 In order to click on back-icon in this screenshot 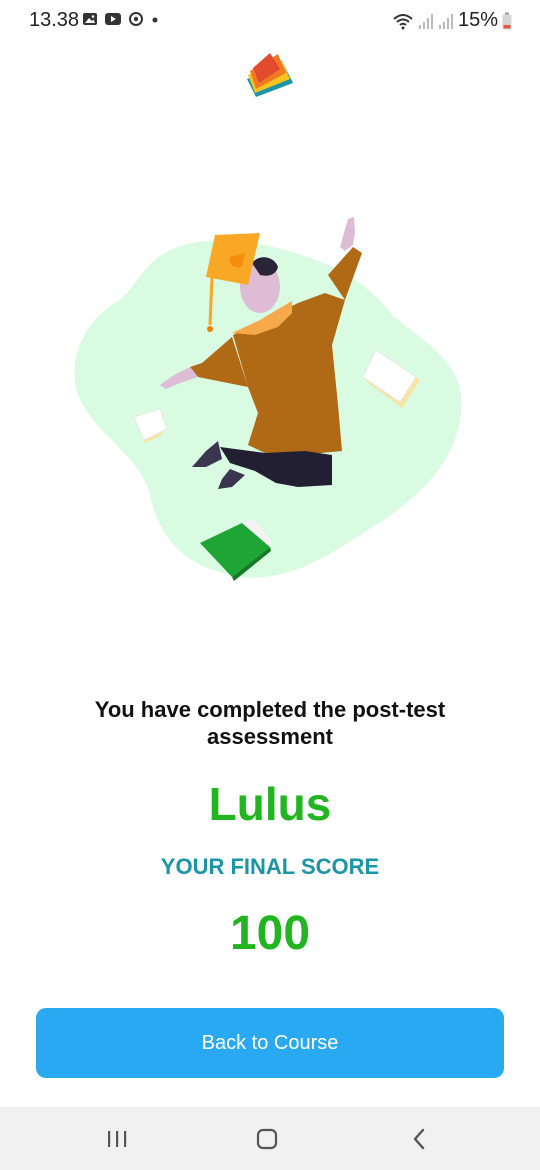, I will do `click(419, 1138)`.